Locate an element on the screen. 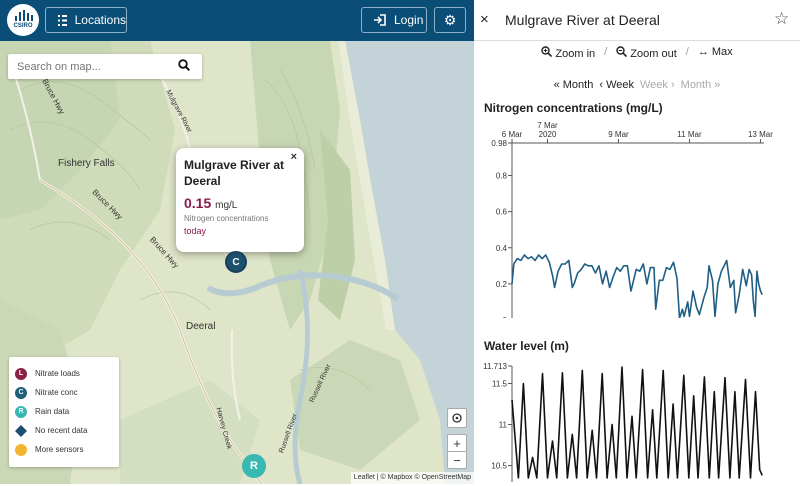  week-back-label: Week is located at coordinates (620, 85).